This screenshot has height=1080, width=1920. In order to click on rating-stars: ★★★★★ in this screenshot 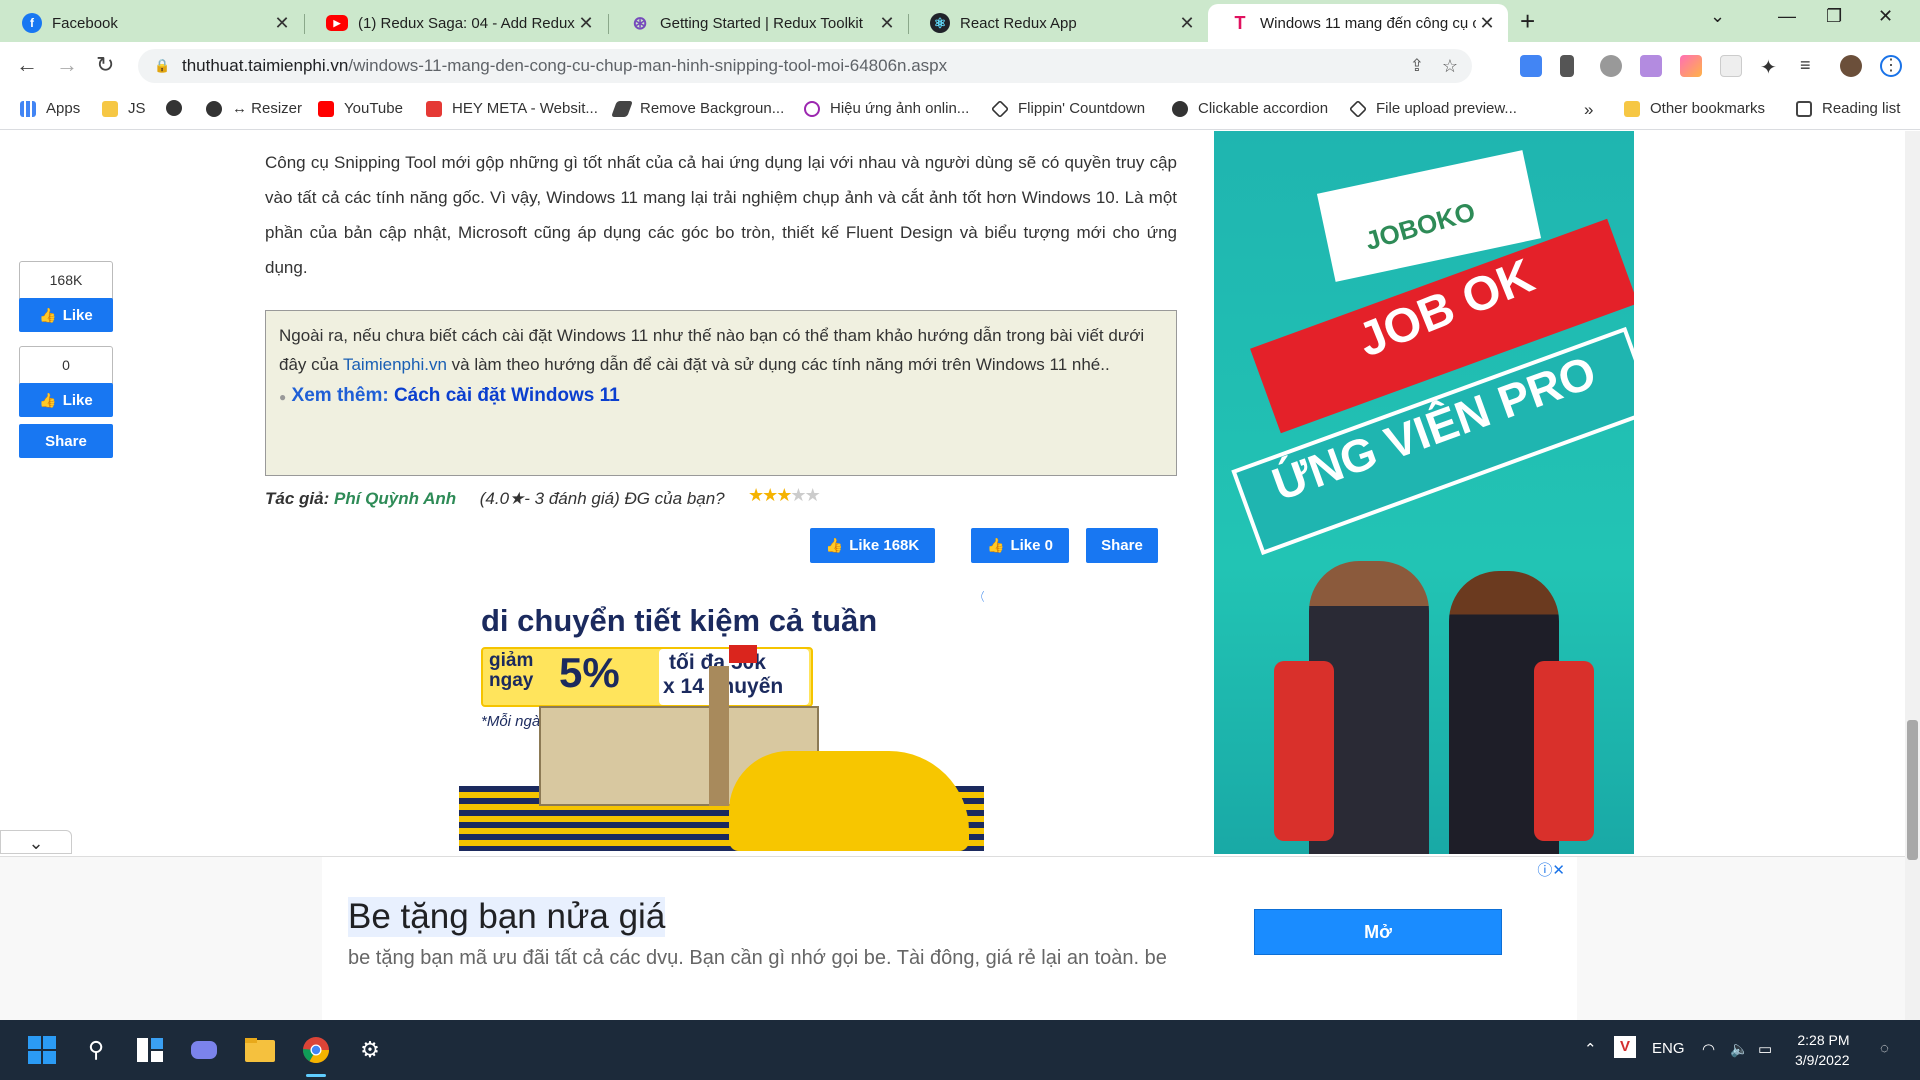, I will do `click(784, 495)`.